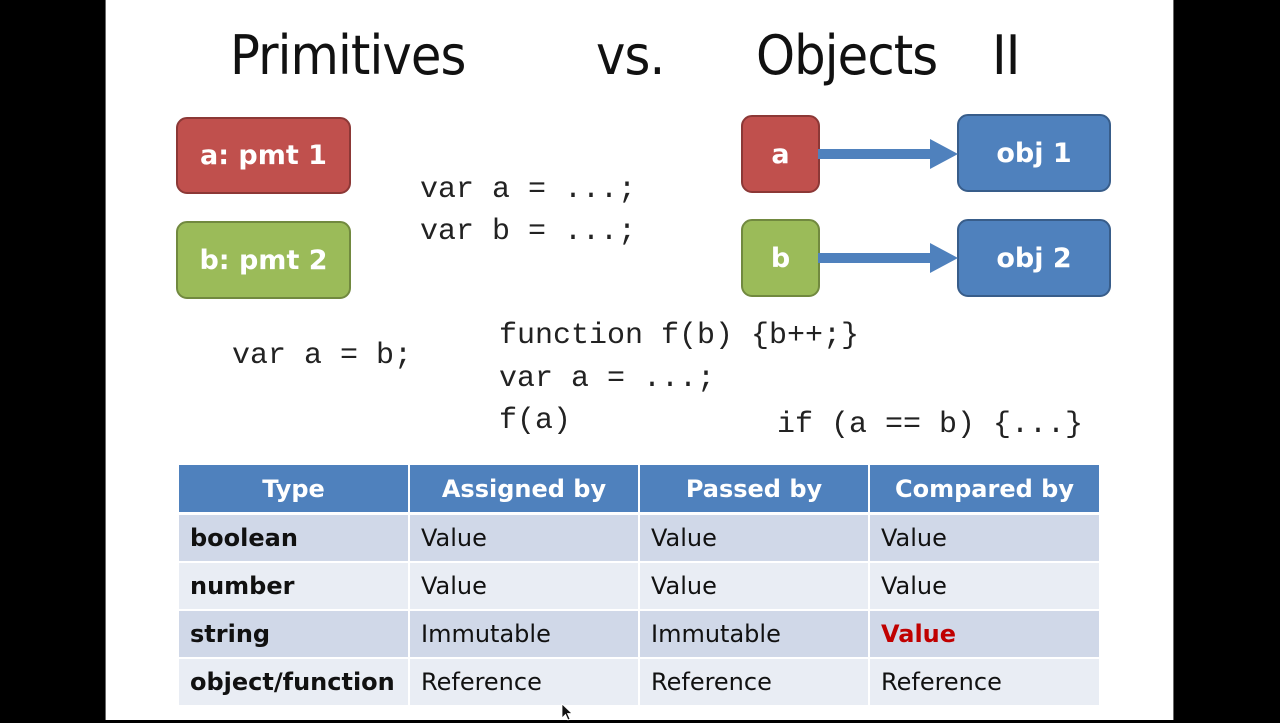 Image resolution: width=1280 pixels, height=723 pixels. What do you see at coordinates (1173, 360) in the screenshot?
I see `slide-border-right` at bounding box center [1173, 360].